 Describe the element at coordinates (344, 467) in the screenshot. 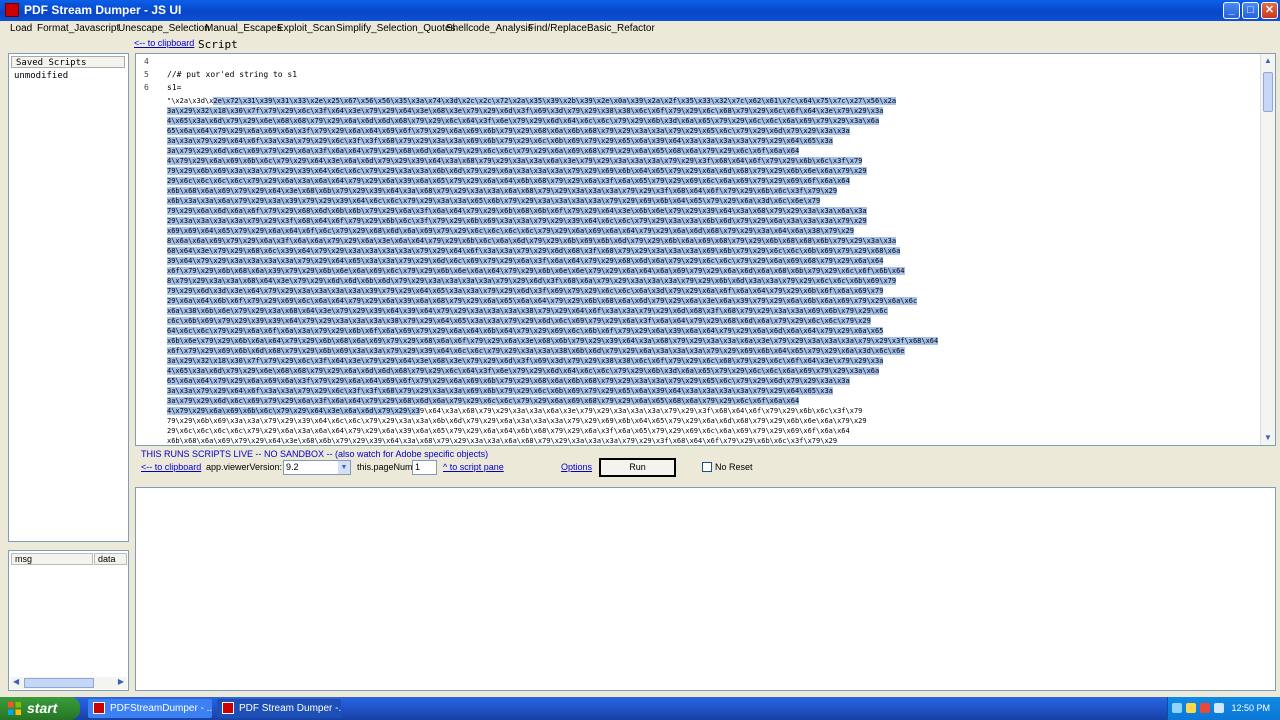

I see `chevron-down-icon: ▼` at that location.